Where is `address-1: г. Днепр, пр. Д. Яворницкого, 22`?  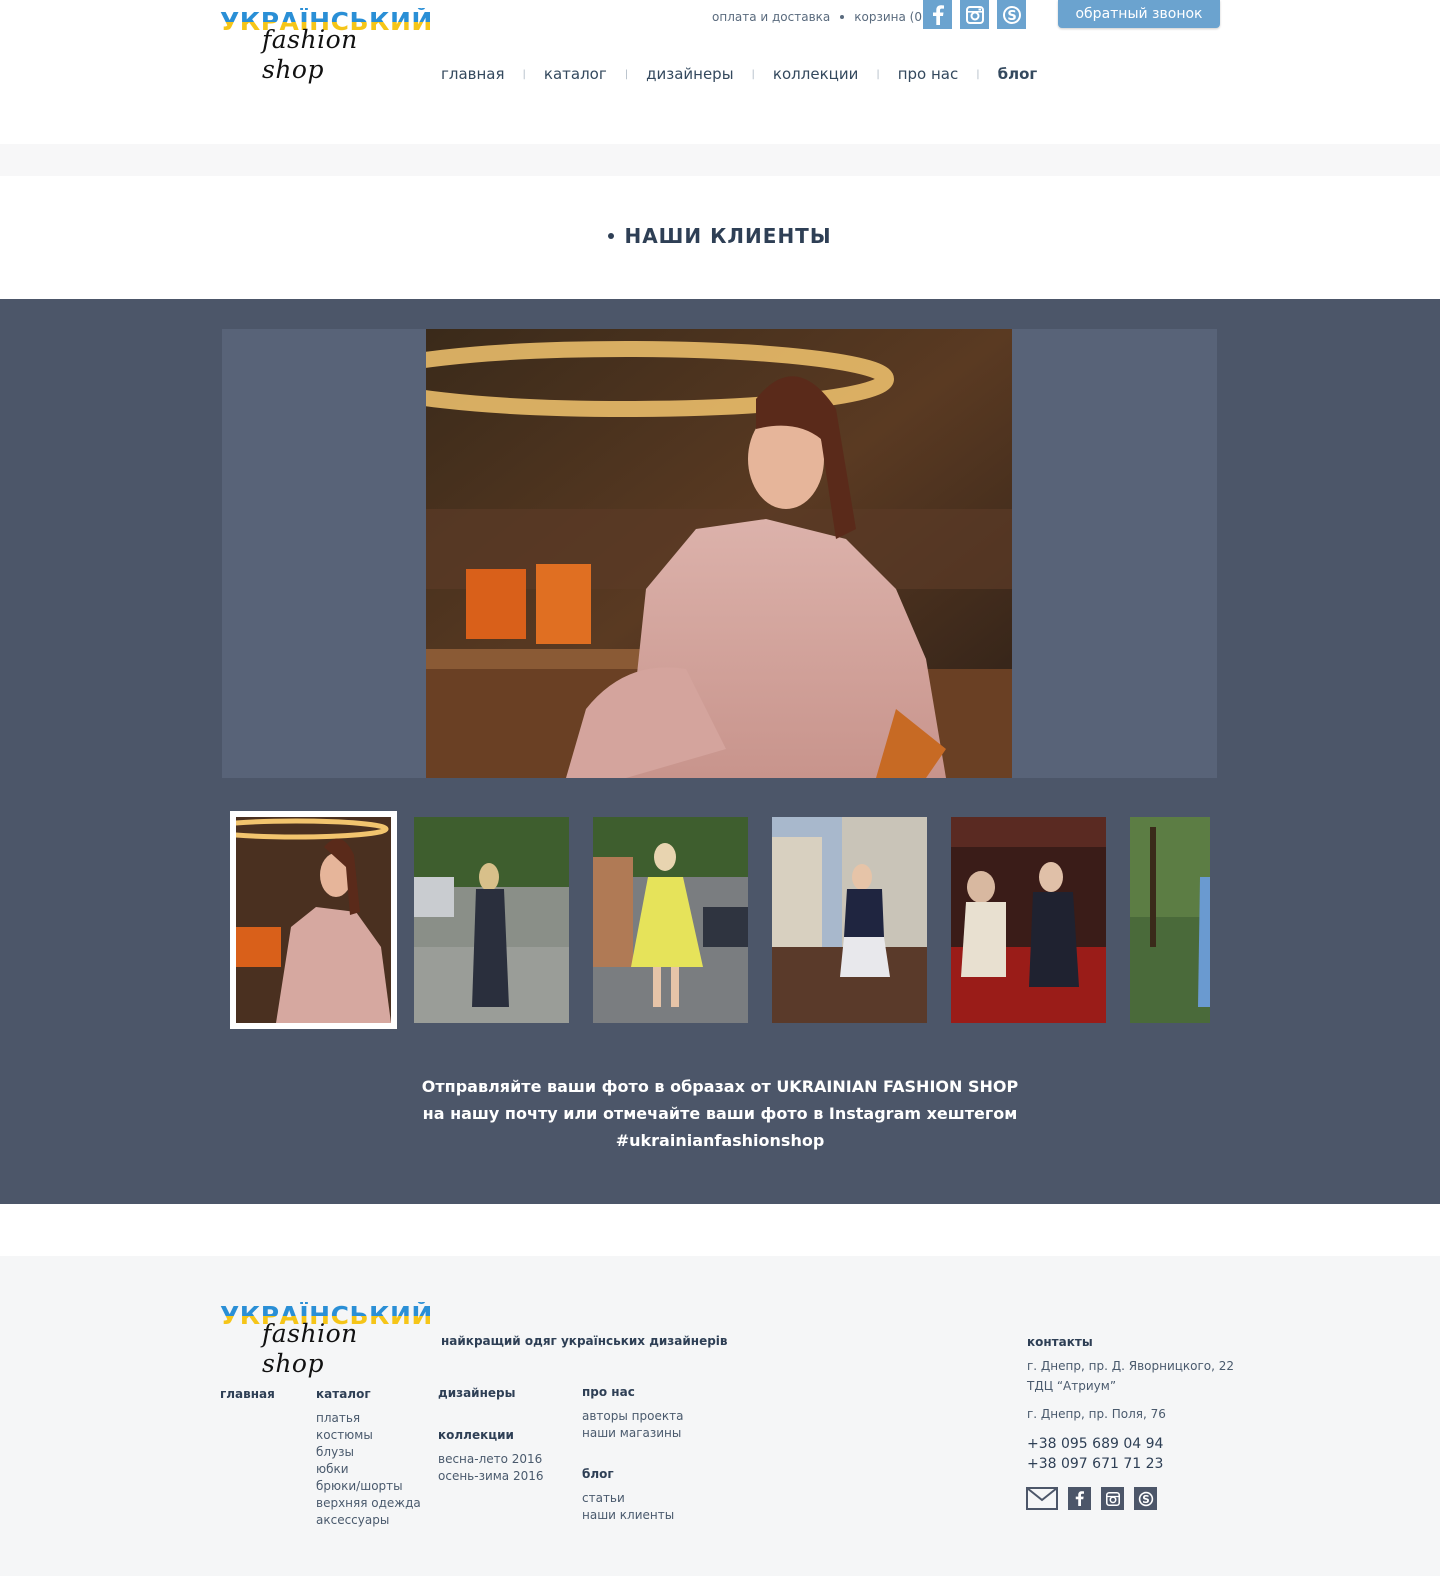
address-1: г. Днепр, пр. Д. Яворницкого, 22 is located at coordinates (1131, 1366).